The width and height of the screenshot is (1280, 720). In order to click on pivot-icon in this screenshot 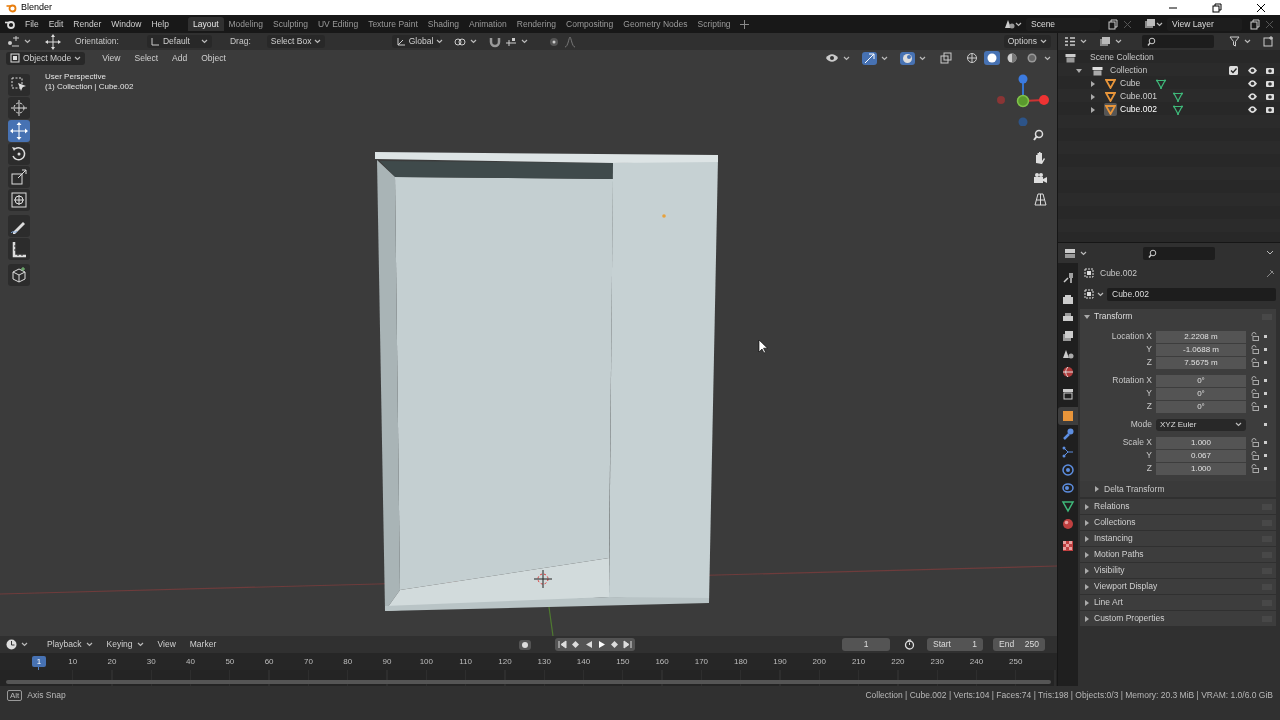, I will do `click(13, 41)`.